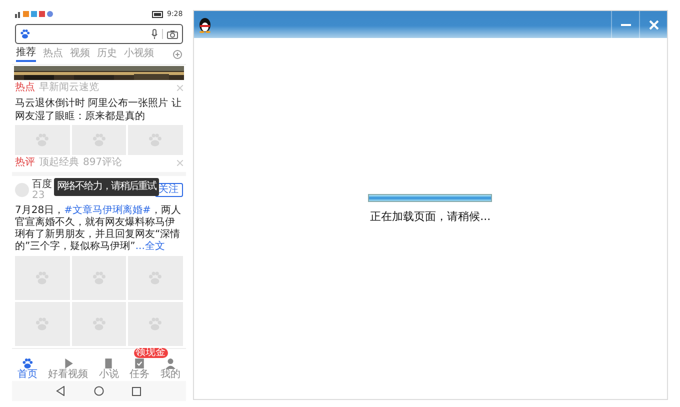 The width and height of the screenshot is (680, 407). What do you see at coordinates (177, 54) in the screenshot?
I see `add-icon` at bounding box center [177, 54].